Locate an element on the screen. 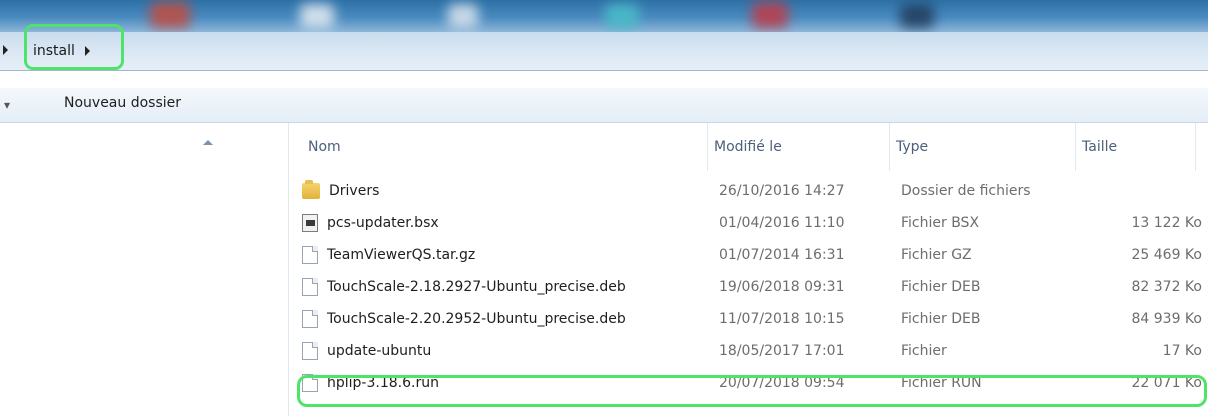  column-header-name: Nom is located at coordinates (505, 147).